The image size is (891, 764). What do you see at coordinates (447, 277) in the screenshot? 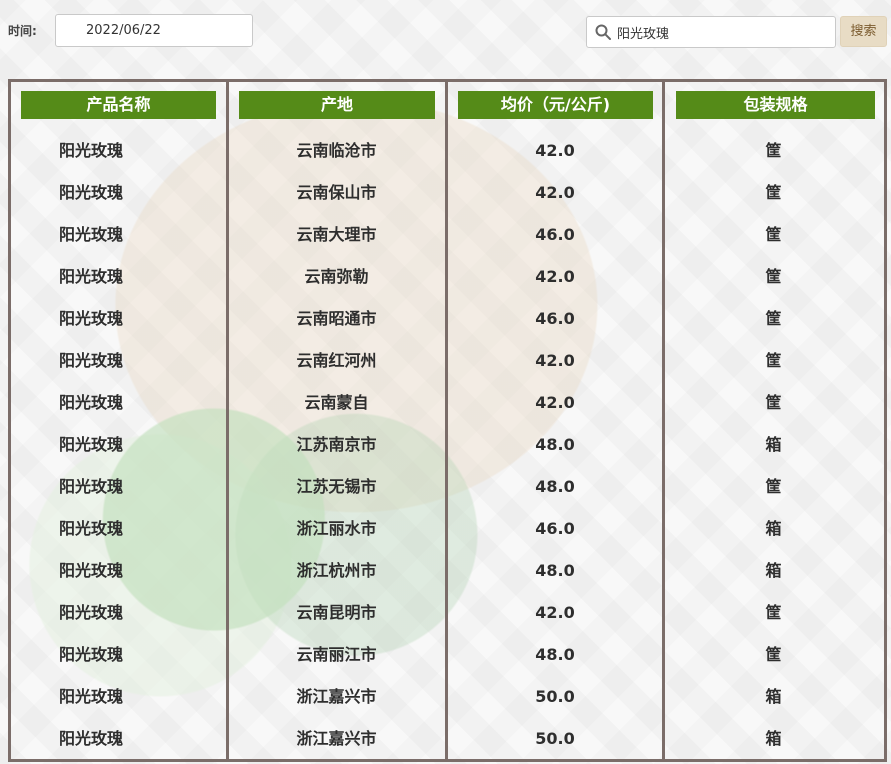
I see `table-row: 阳光玫瑰 云南弥勒 42.0 筐` at bounding box center [447, 277].